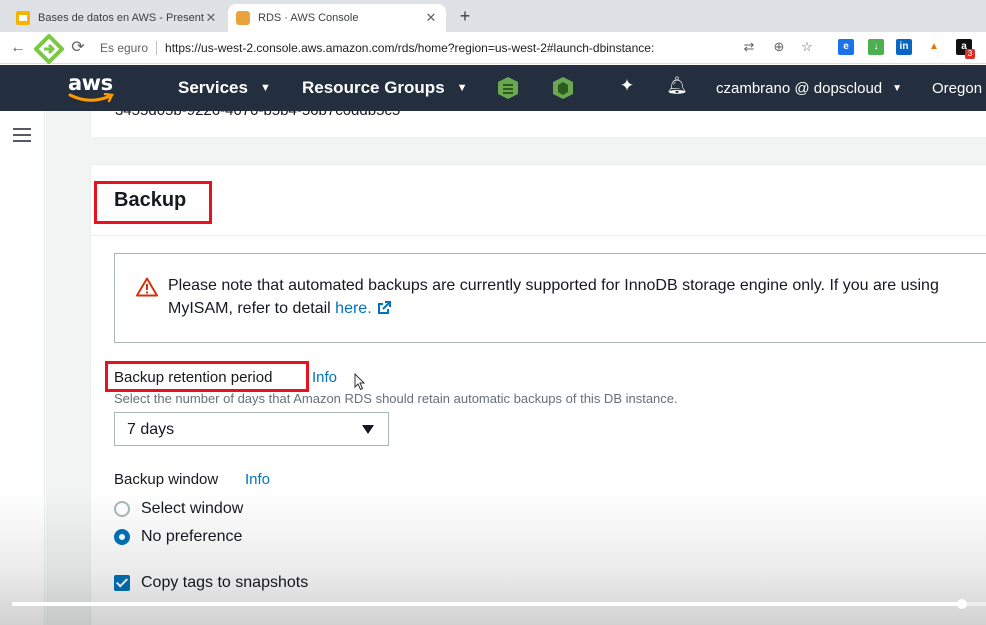 The image size is (986, 625). I want to click on resource-groups-menu: Resource Groups ▼, so click(385, 88).